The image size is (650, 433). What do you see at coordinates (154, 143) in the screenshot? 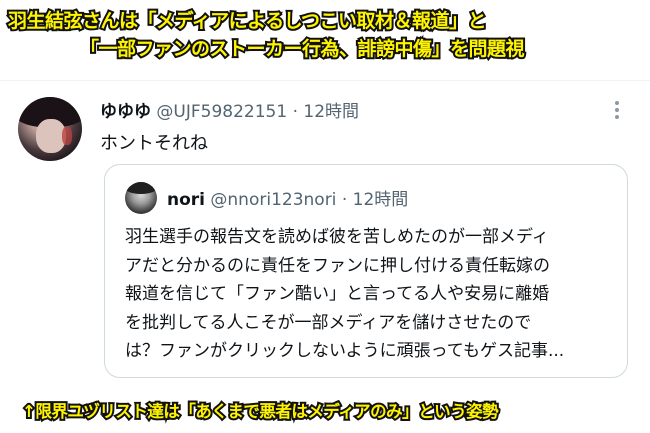
I see `tweet-text: ホントそれね` at bounding box center [154, 143].